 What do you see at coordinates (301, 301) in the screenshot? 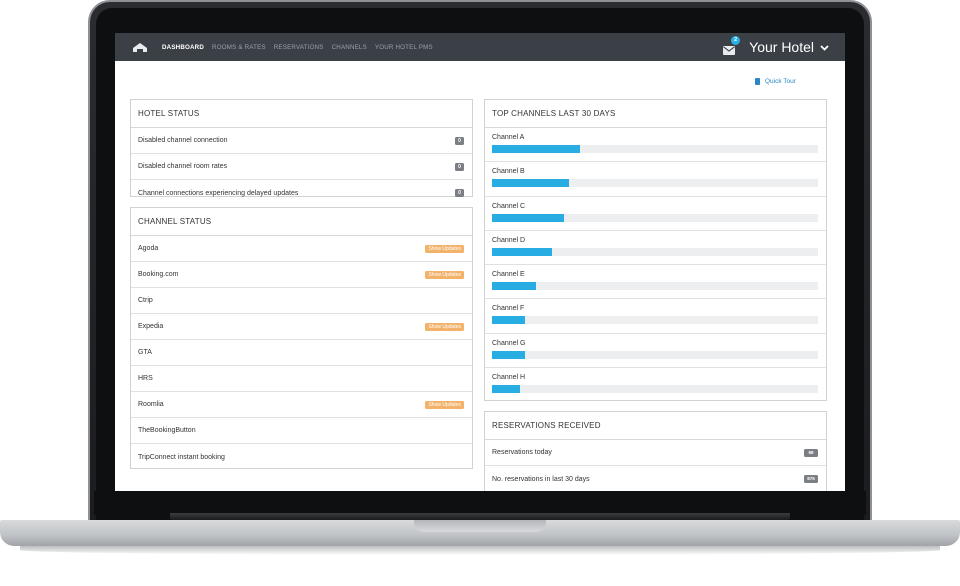
I see `channel-status-row: Ctrip` at bounding box center [301, 301].